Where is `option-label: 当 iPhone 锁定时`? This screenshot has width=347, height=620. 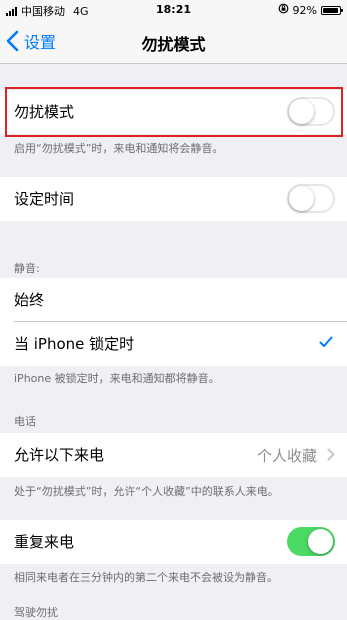
option-label: 当 iPhone 锁定时 is located at coordinates (74, 344).